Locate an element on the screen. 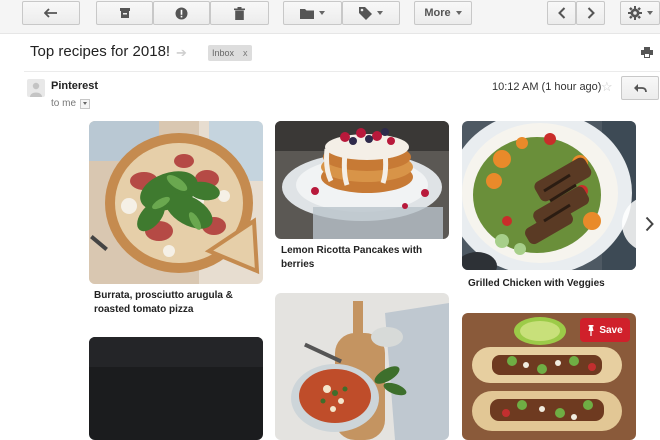 This screenshot has height=440, width=660. older-button is located at coordinates (590, 13).